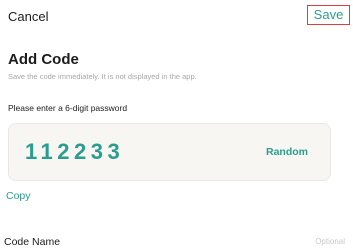  I want to click on random-button: Random, so click(287, 152).